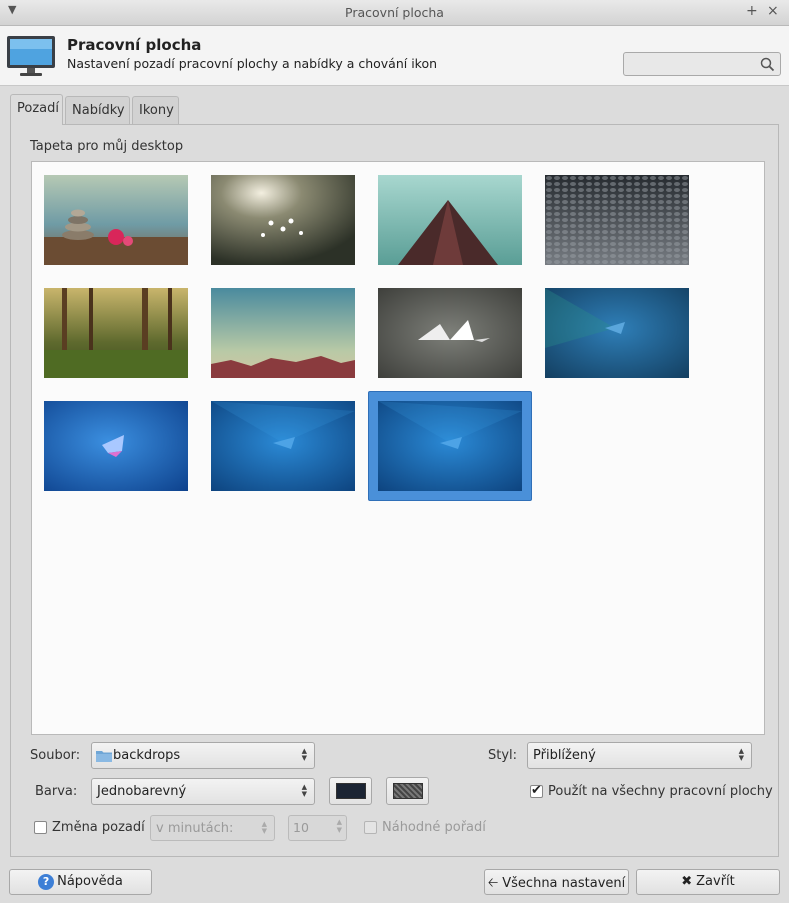 Image resolution: width=789 pixels, height=903 pixels. Describe the element at coordinates (536, 790) in the screenshot. I see `apply-all-checkbox` at that location.